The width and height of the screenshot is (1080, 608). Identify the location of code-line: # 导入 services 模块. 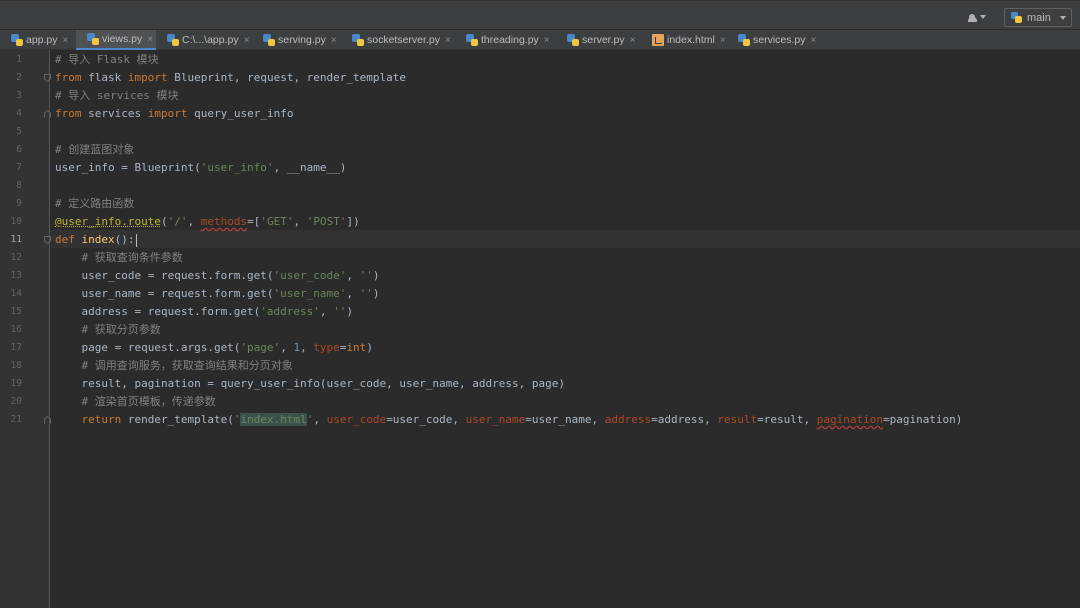
(116, 96).